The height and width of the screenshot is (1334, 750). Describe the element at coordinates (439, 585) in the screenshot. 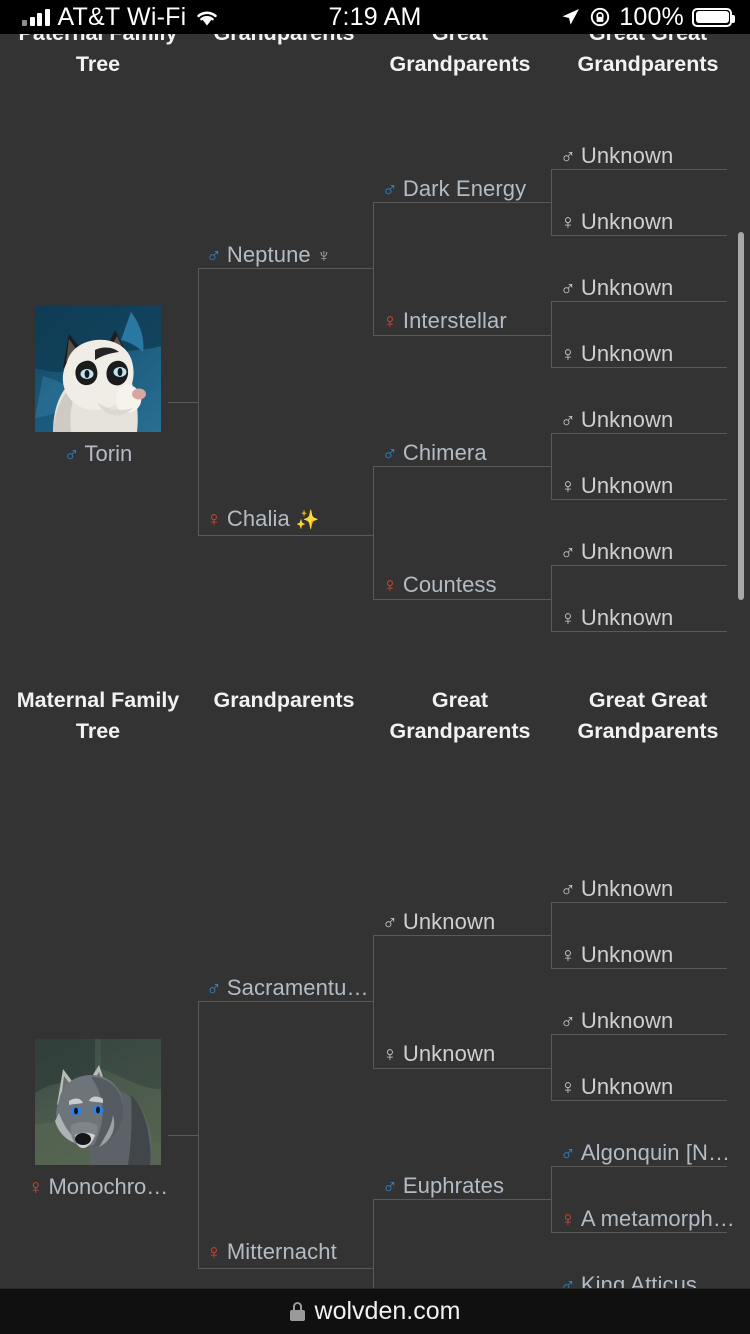

I see `great-grandparent-female-entry: ♀ Countess` at that location.